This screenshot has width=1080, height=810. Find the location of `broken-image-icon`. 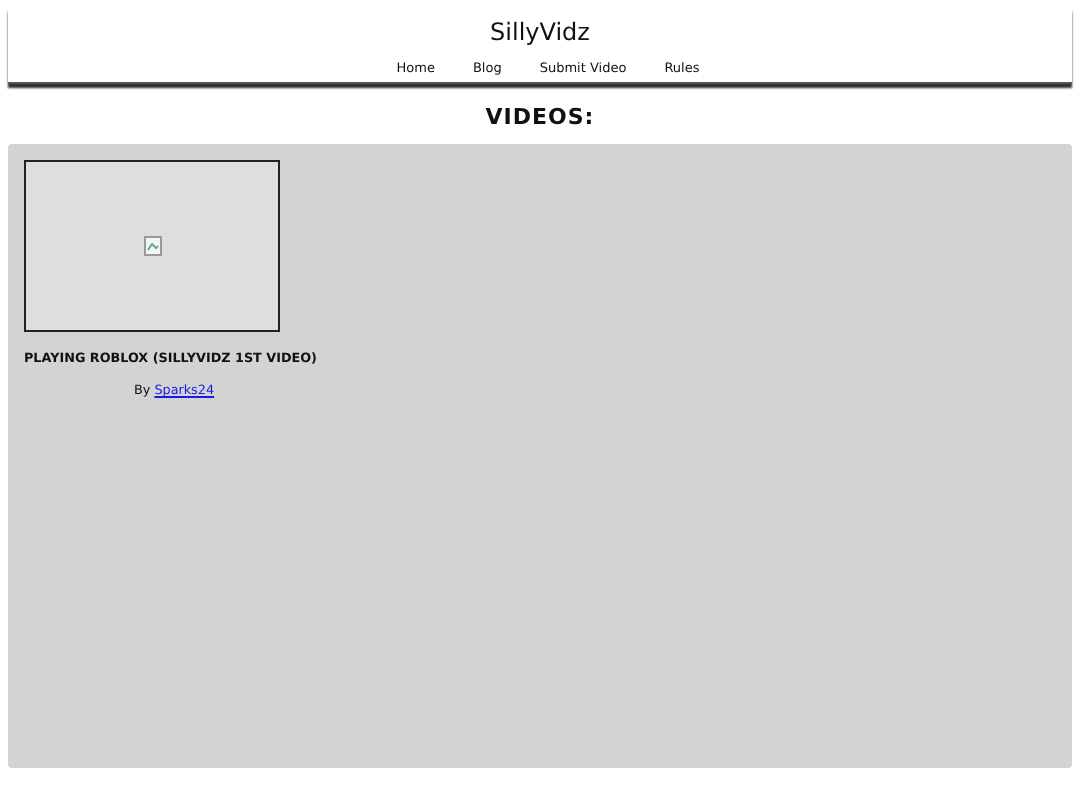

broken-image-icon is located at coordinates (152, 246).